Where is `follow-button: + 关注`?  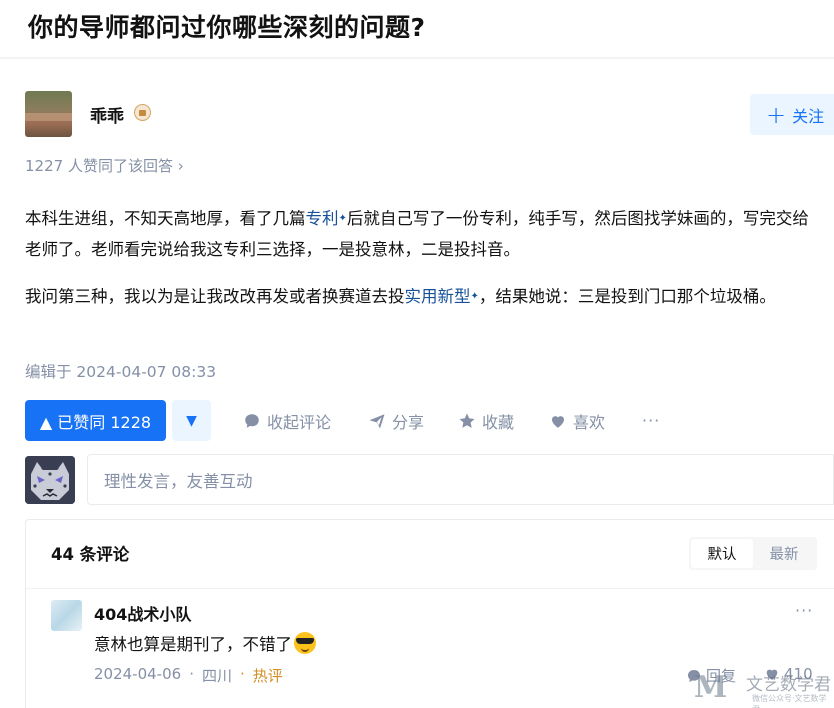 follow-button: + 关注 is located at coordinates (792, 114).